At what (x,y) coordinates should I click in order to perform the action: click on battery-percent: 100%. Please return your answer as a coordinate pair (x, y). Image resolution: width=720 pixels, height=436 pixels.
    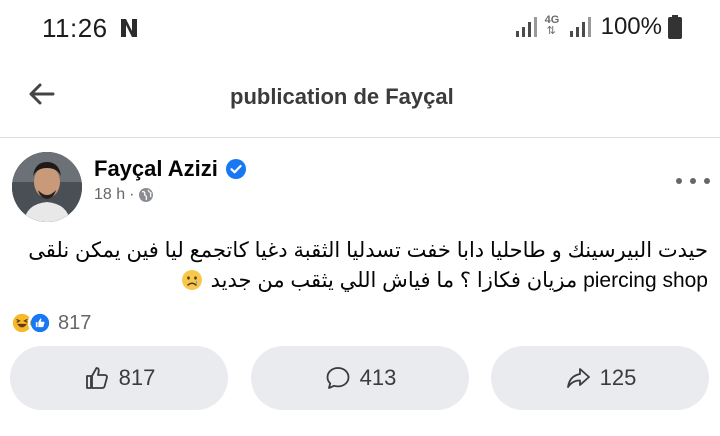
    Looking at the image, I should click on (631, 26).